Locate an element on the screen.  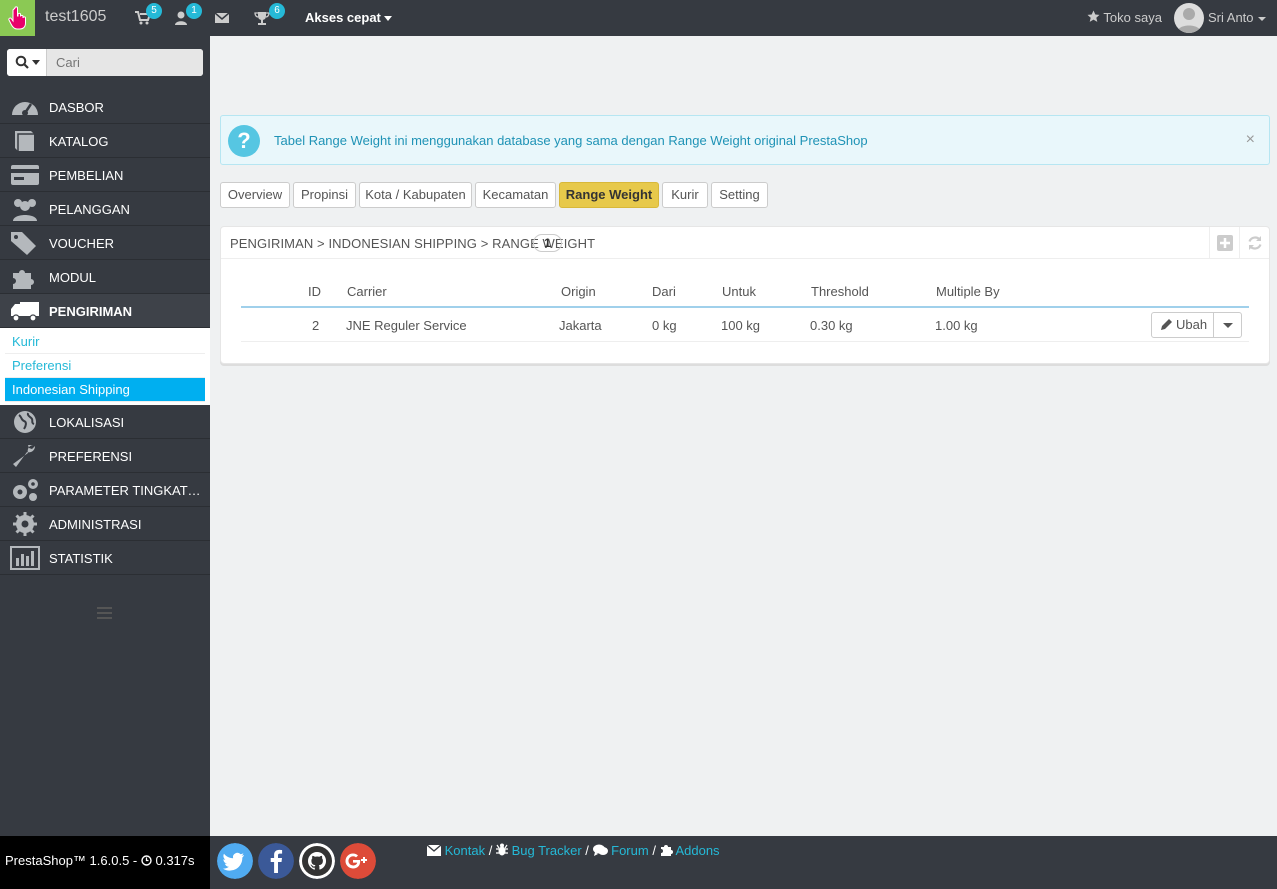
sidebar-item-label: PENGIRIMAN is located at coordinates (91, 311).